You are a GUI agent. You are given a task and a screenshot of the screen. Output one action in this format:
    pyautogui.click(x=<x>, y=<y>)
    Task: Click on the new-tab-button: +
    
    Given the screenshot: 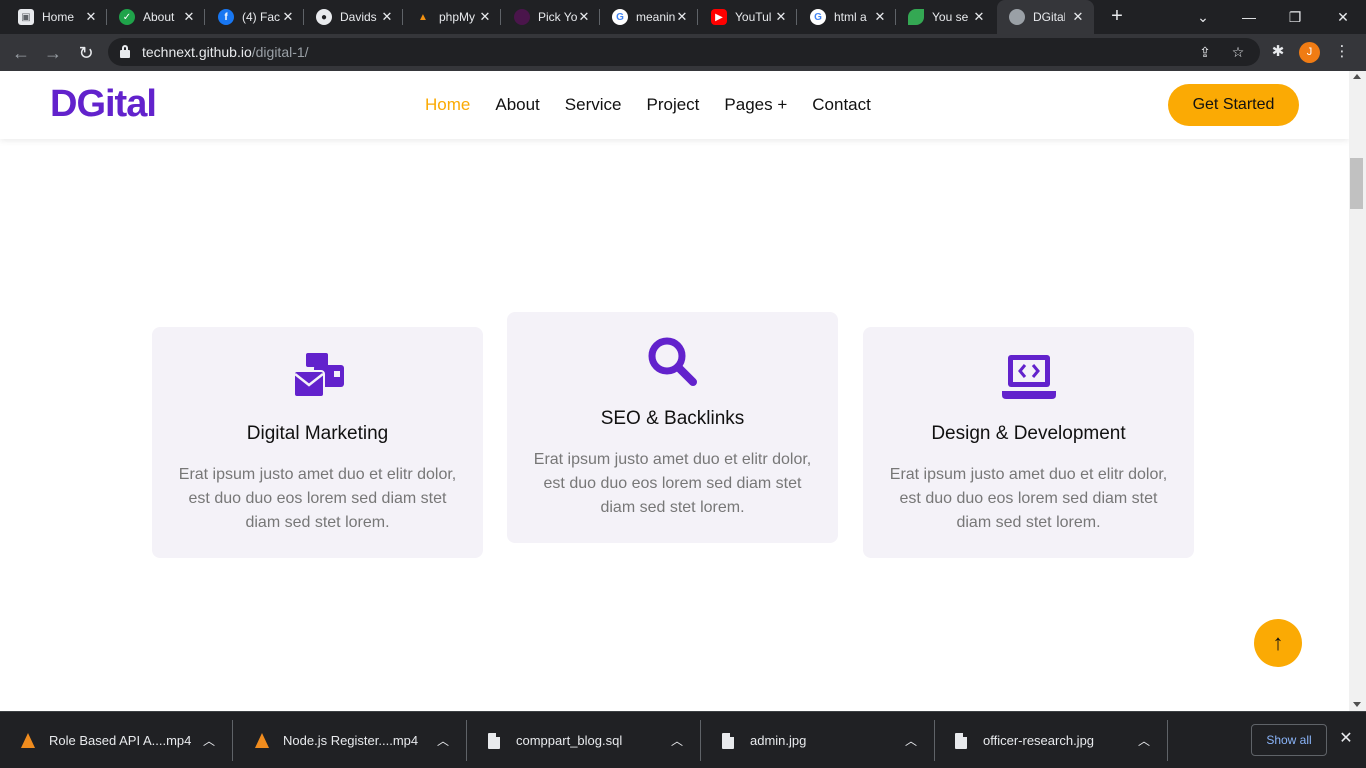 What is the action you would take?
    pyautogui.click(x=1117, y=16)
    